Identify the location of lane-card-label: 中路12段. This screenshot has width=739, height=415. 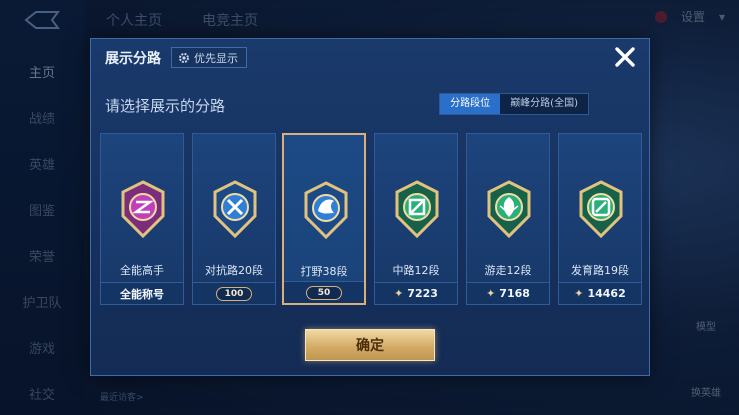
(416, 270).